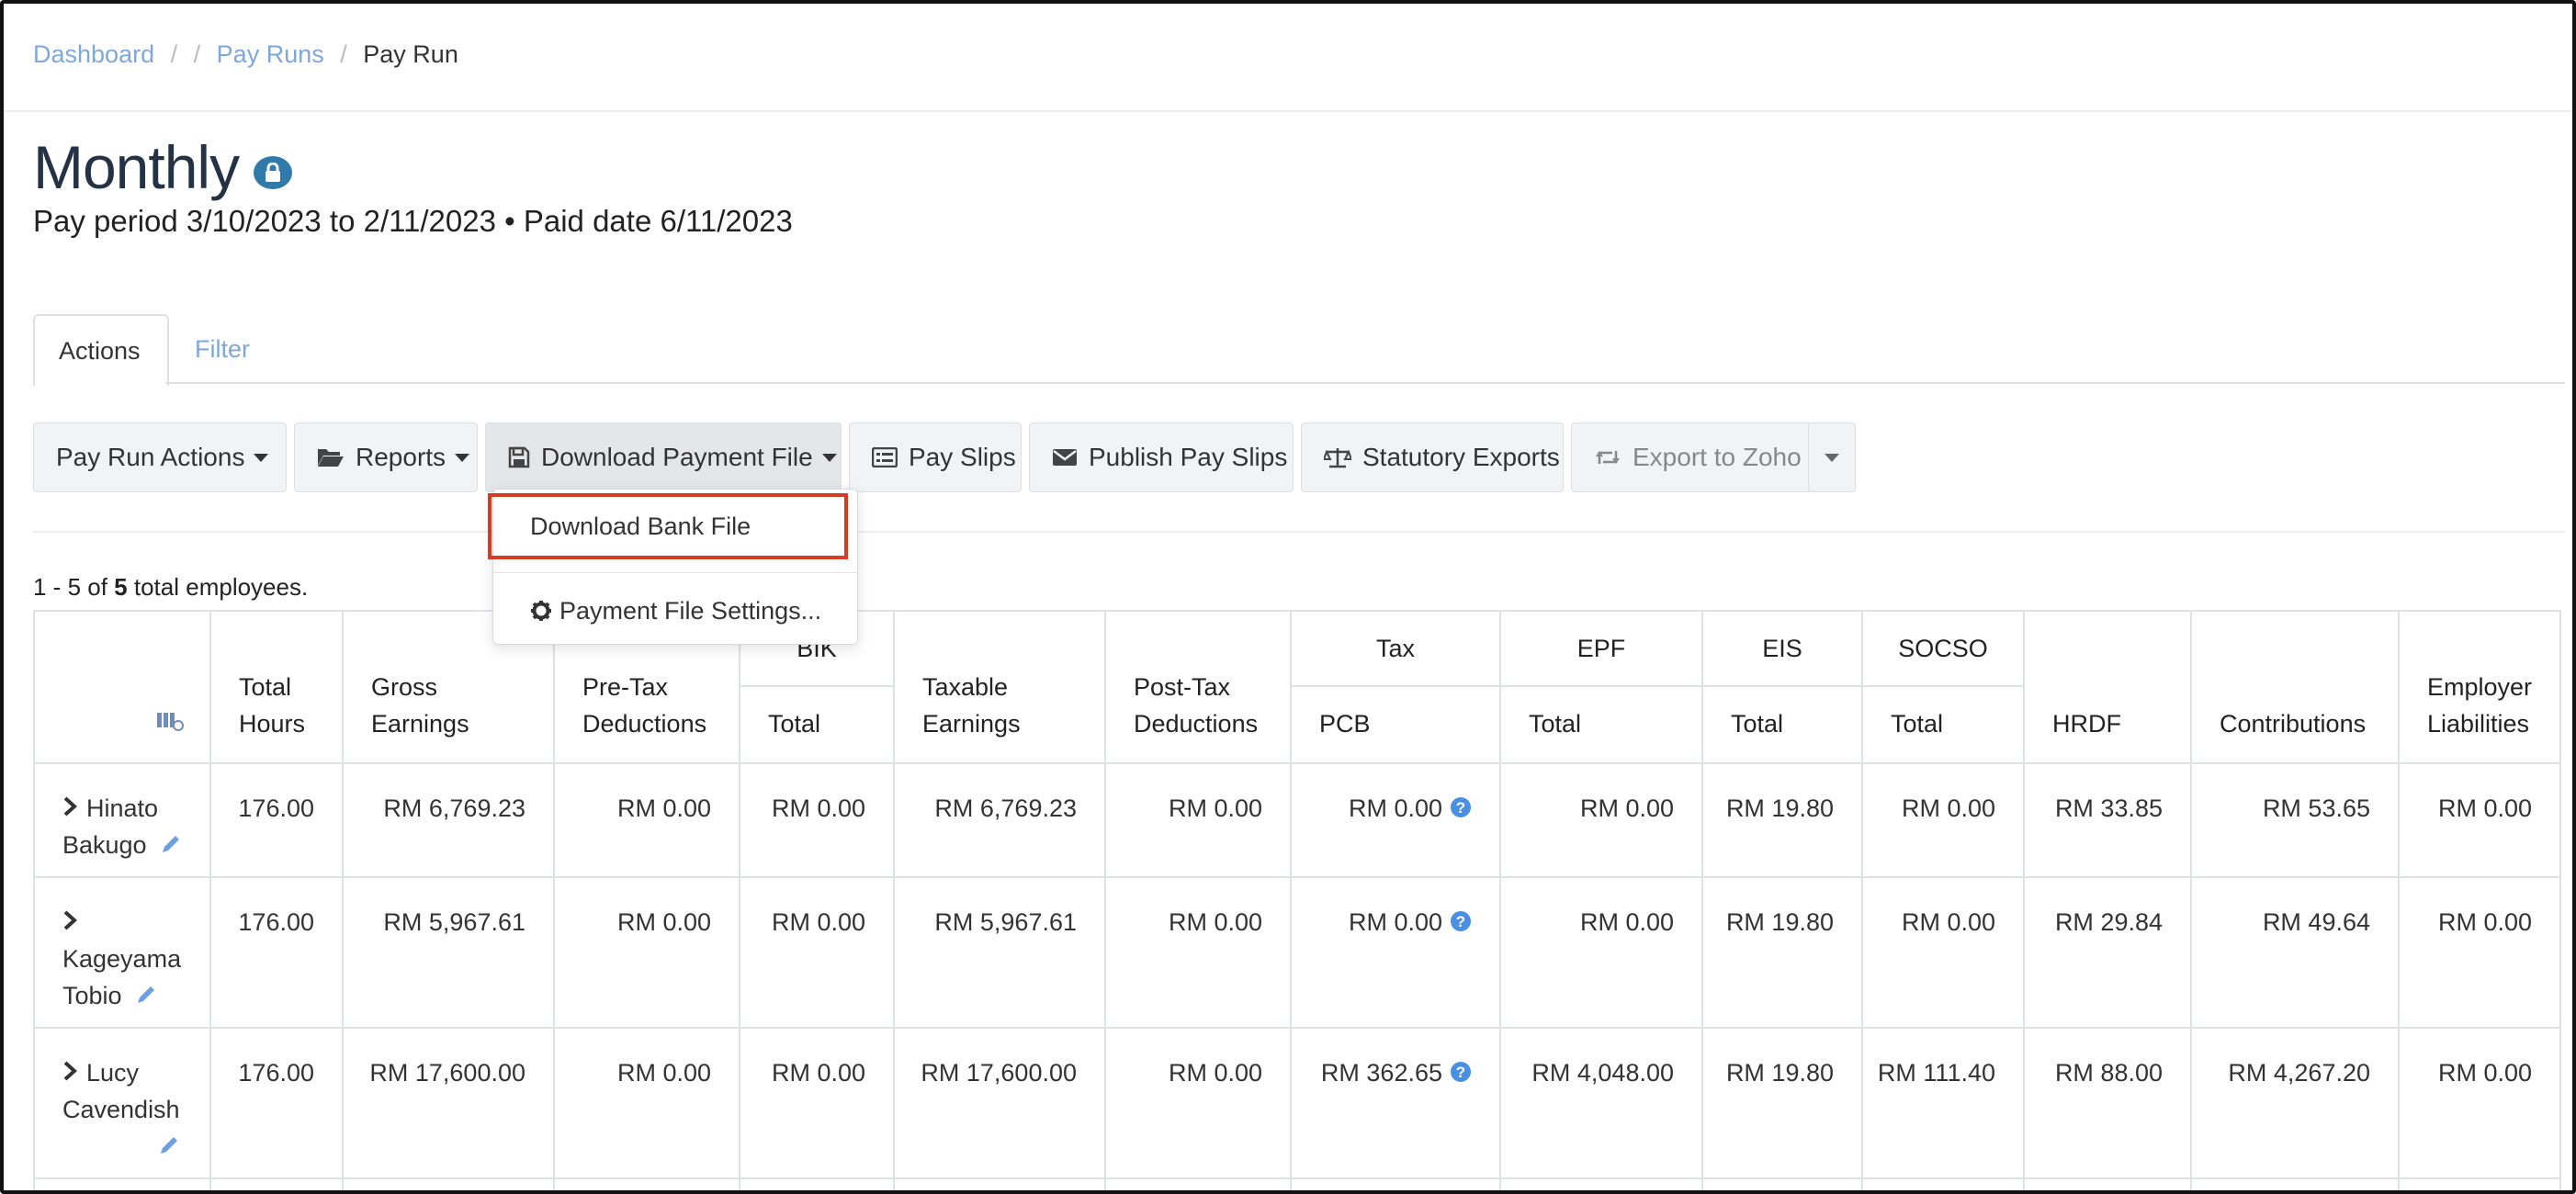  Describe the element at coordinates (121, 1091) in the screenshot. I see `employee-name: Lucy Cavendish` at that location.